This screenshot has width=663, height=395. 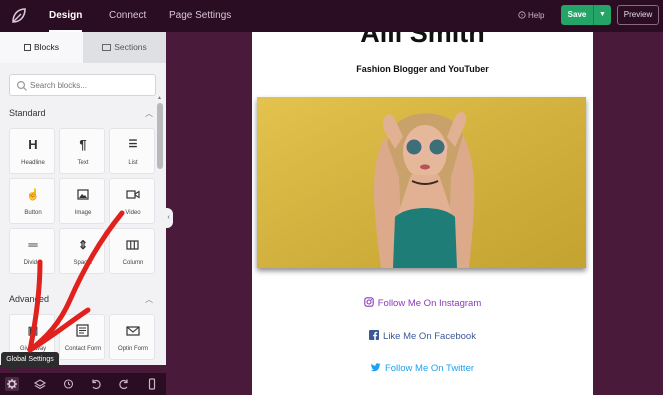 What do you see at coordinates (133, 213) in the screenshot?
I see `block-label: Video` at bounding box center [133, 213].